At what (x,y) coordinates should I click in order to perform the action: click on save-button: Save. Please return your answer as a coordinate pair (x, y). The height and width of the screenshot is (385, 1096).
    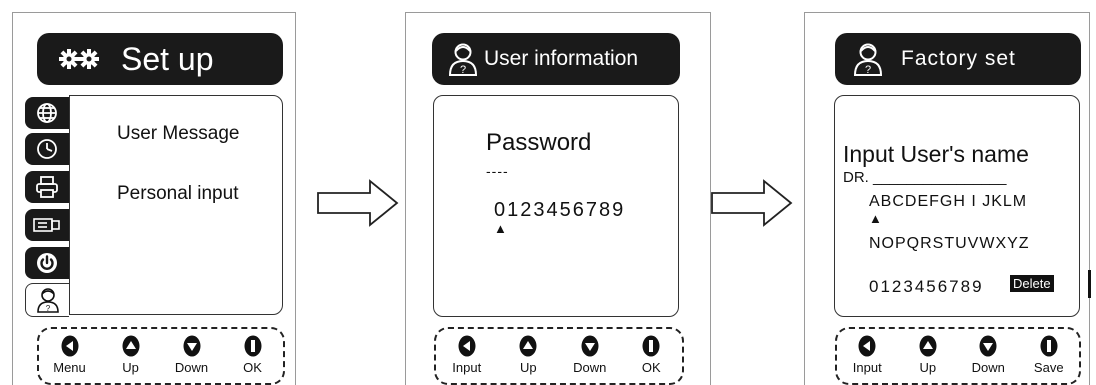
    Looking at the image, I should click on (1049, 355).